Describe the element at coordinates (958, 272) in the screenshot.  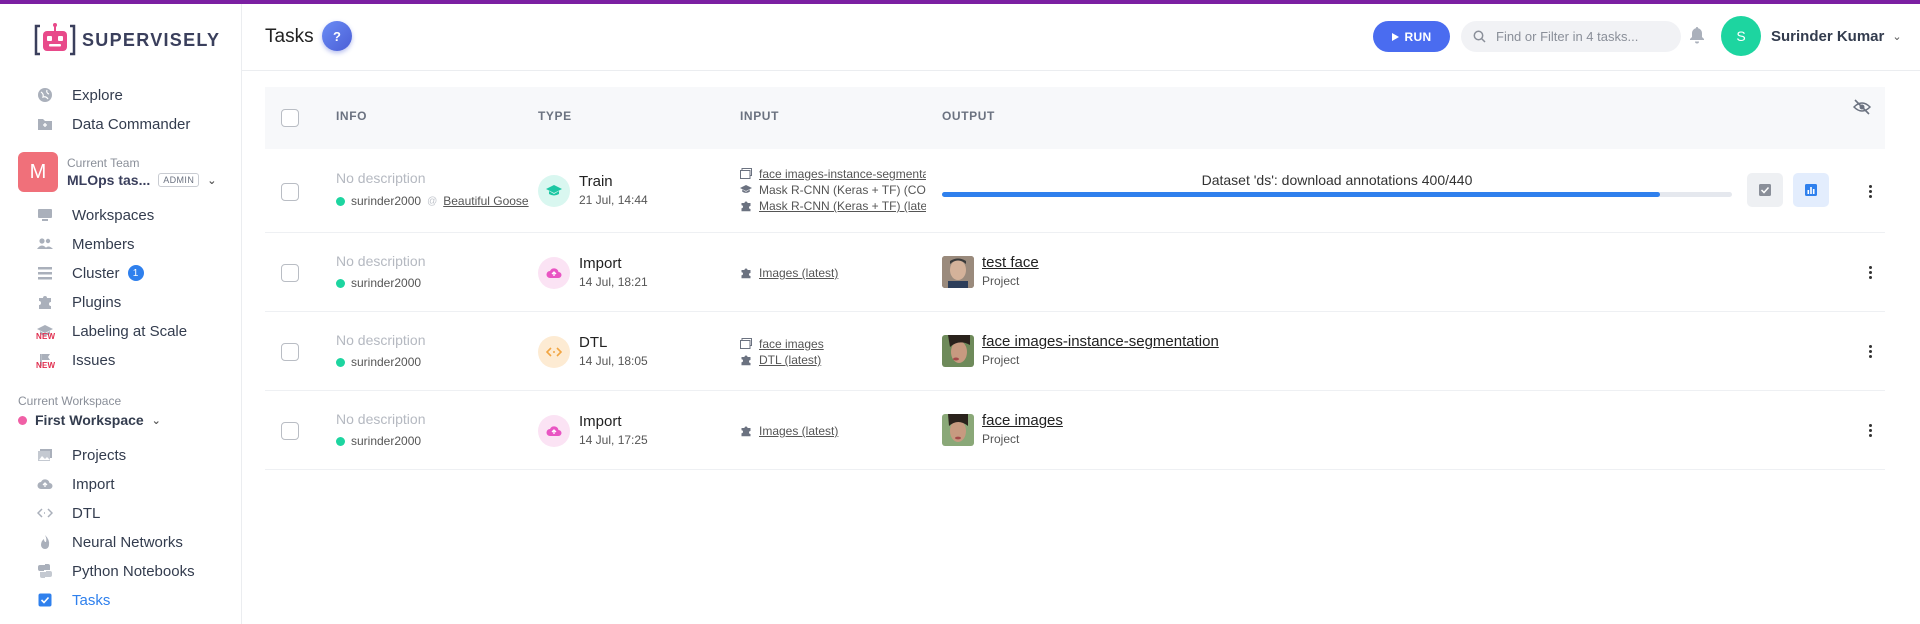
I see `project-thumbnail` at that location.